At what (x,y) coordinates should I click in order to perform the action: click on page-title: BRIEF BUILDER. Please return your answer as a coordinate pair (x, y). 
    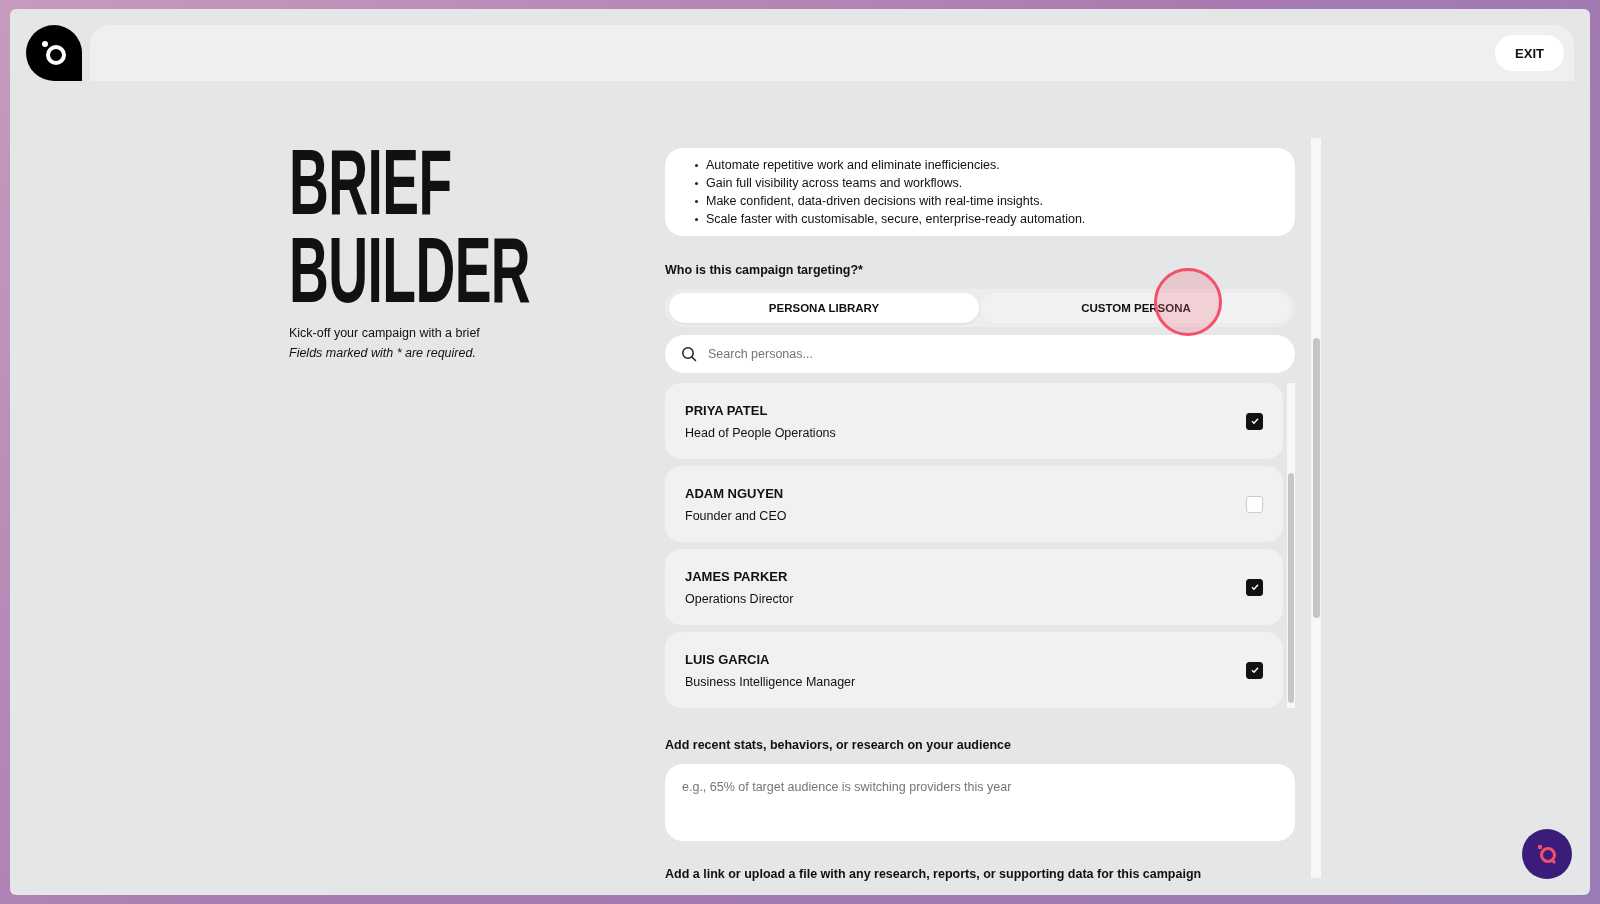
    Looking at the image, I should click on (410, 226).